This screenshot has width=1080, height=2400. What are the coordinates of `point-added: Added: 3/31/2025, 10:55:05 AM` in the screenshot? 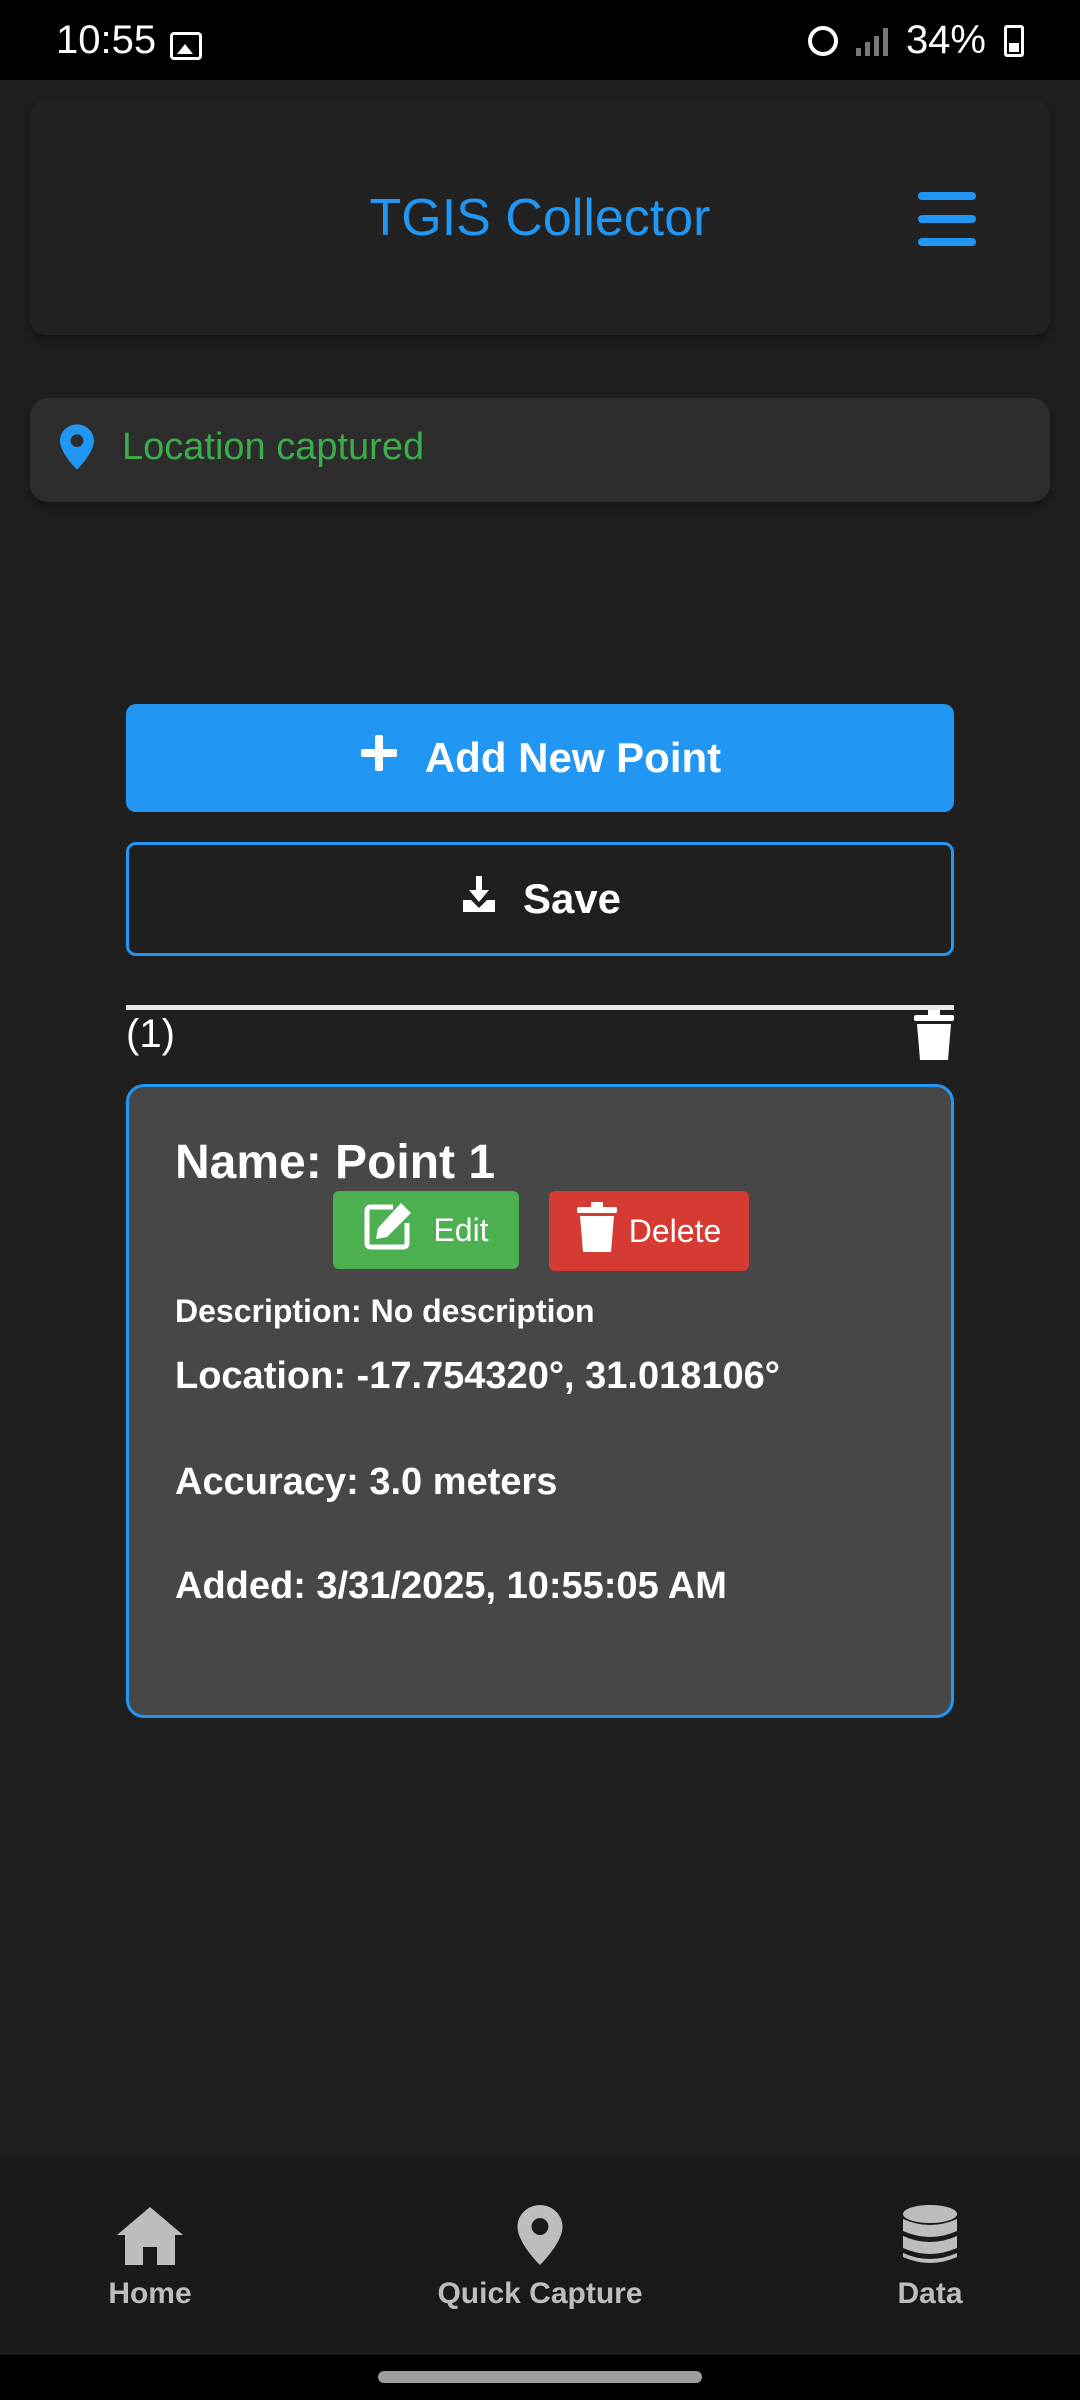 It's located at (451, 1586).